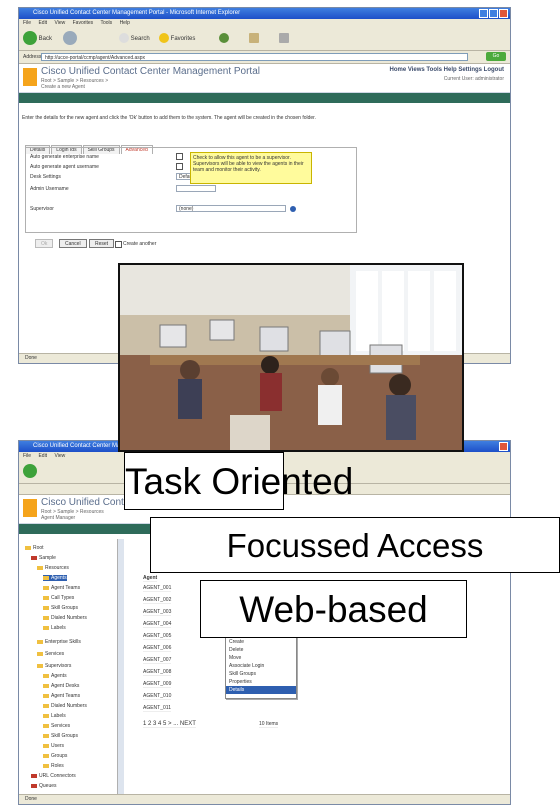 The width and height of the screenshot is (560, 811). What do you see at coordinates (261, 650) in the screenshot?
I see `menu-item-delete: Delete` at bounding box center [261, 650].